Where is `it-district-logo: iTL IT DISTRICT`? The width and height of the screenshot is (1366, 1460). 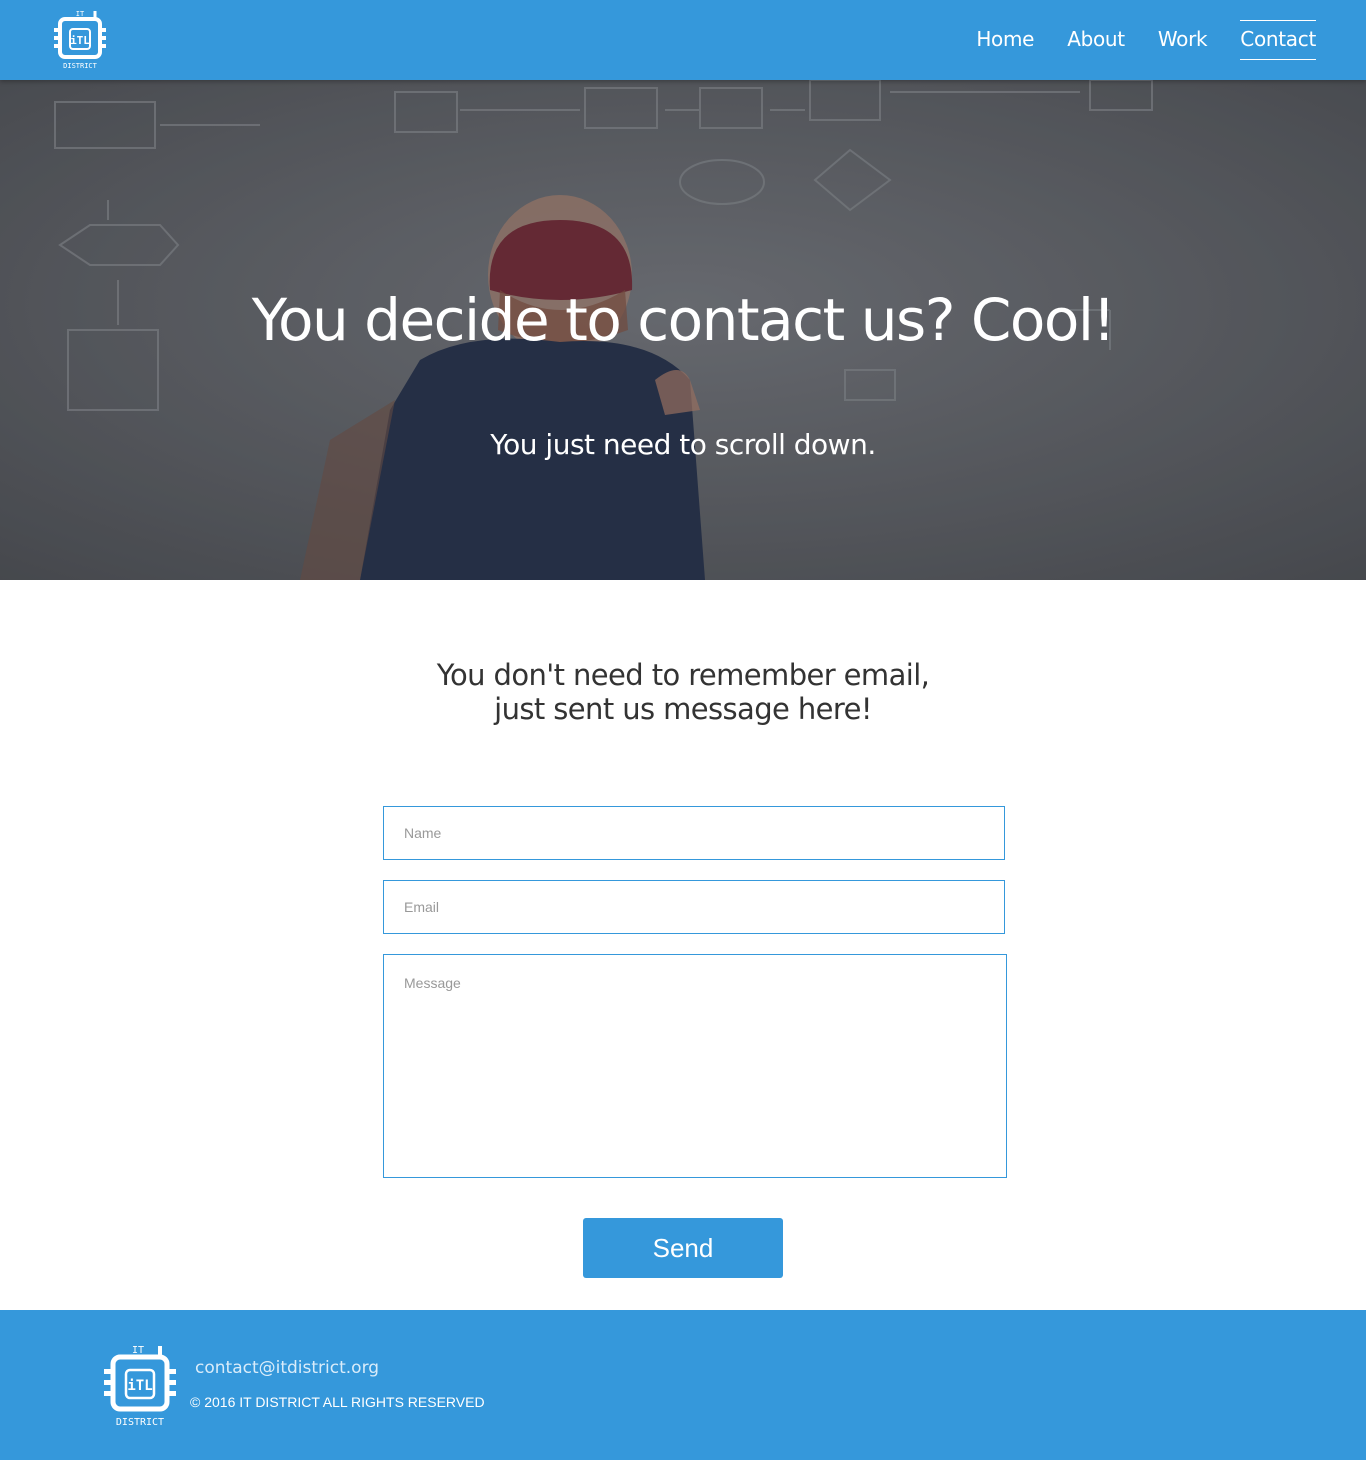 it-district-logo: iTL IT DISTRICT is located at coordinates (80, 40).